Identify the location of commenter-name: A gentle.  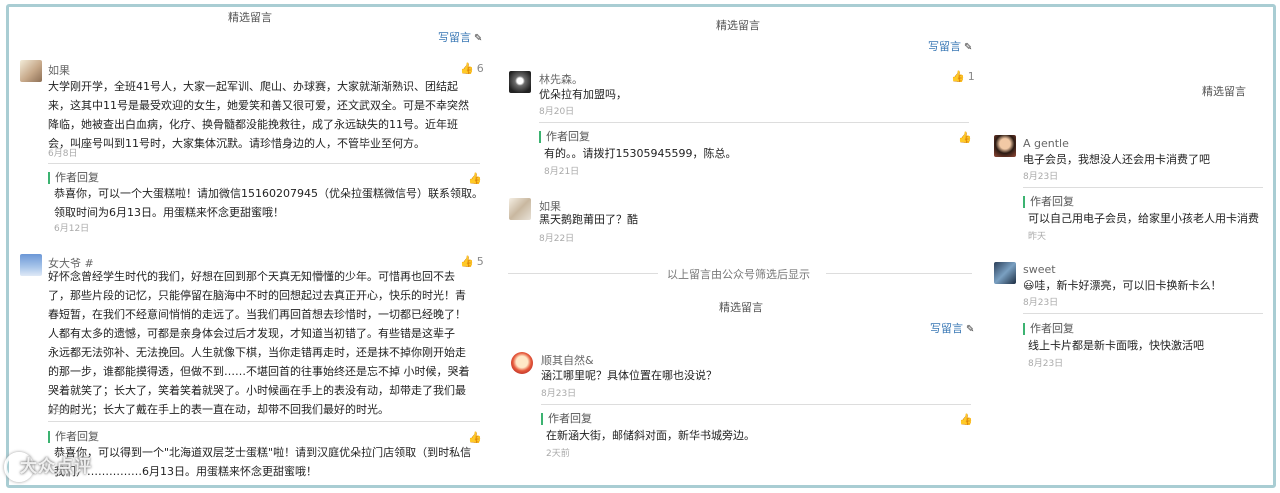
(1046, 143).